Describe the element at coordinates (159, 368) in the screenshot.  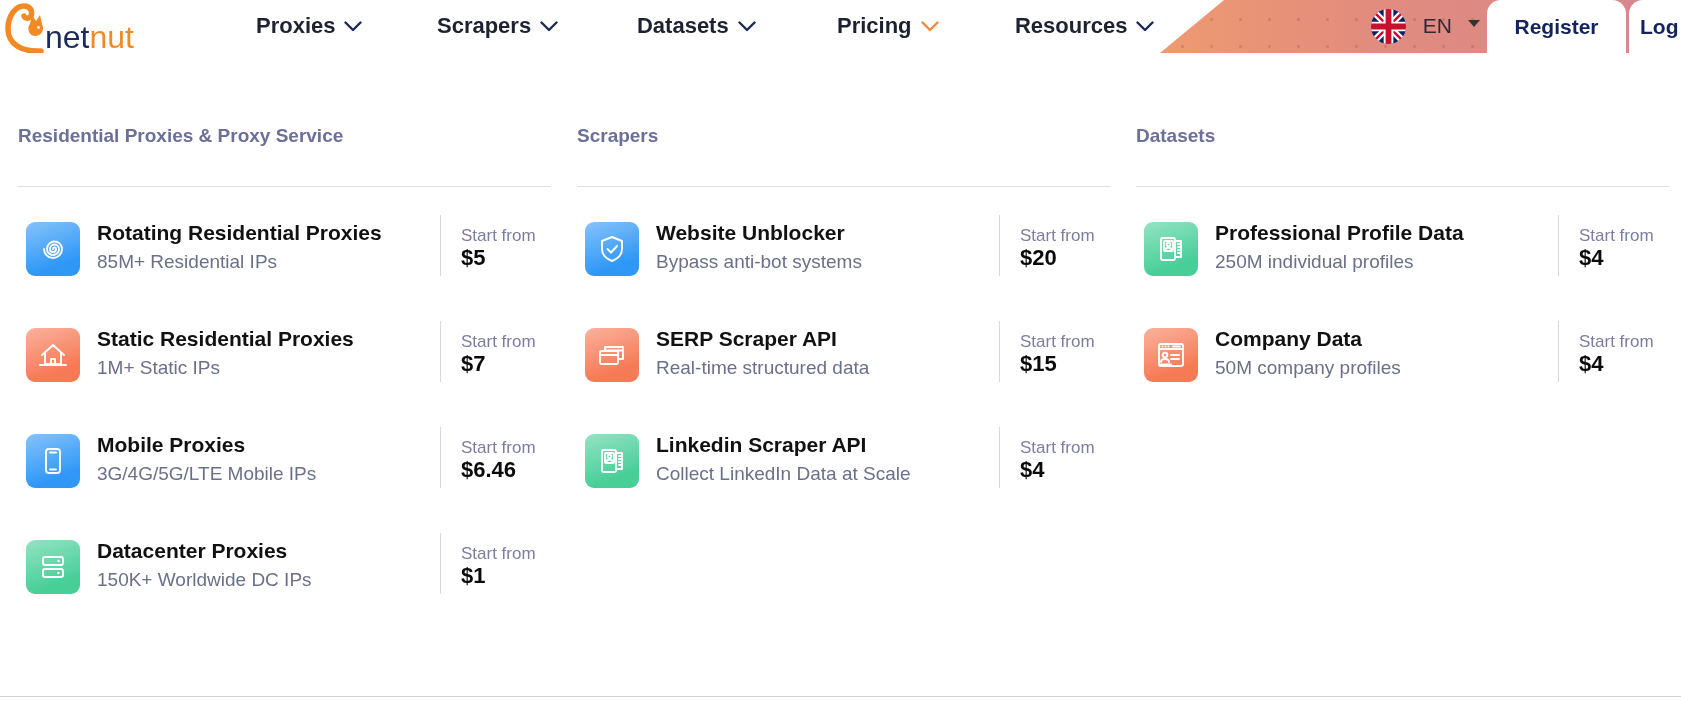
I see `product-description: 1M+ Static IPs` at that location.